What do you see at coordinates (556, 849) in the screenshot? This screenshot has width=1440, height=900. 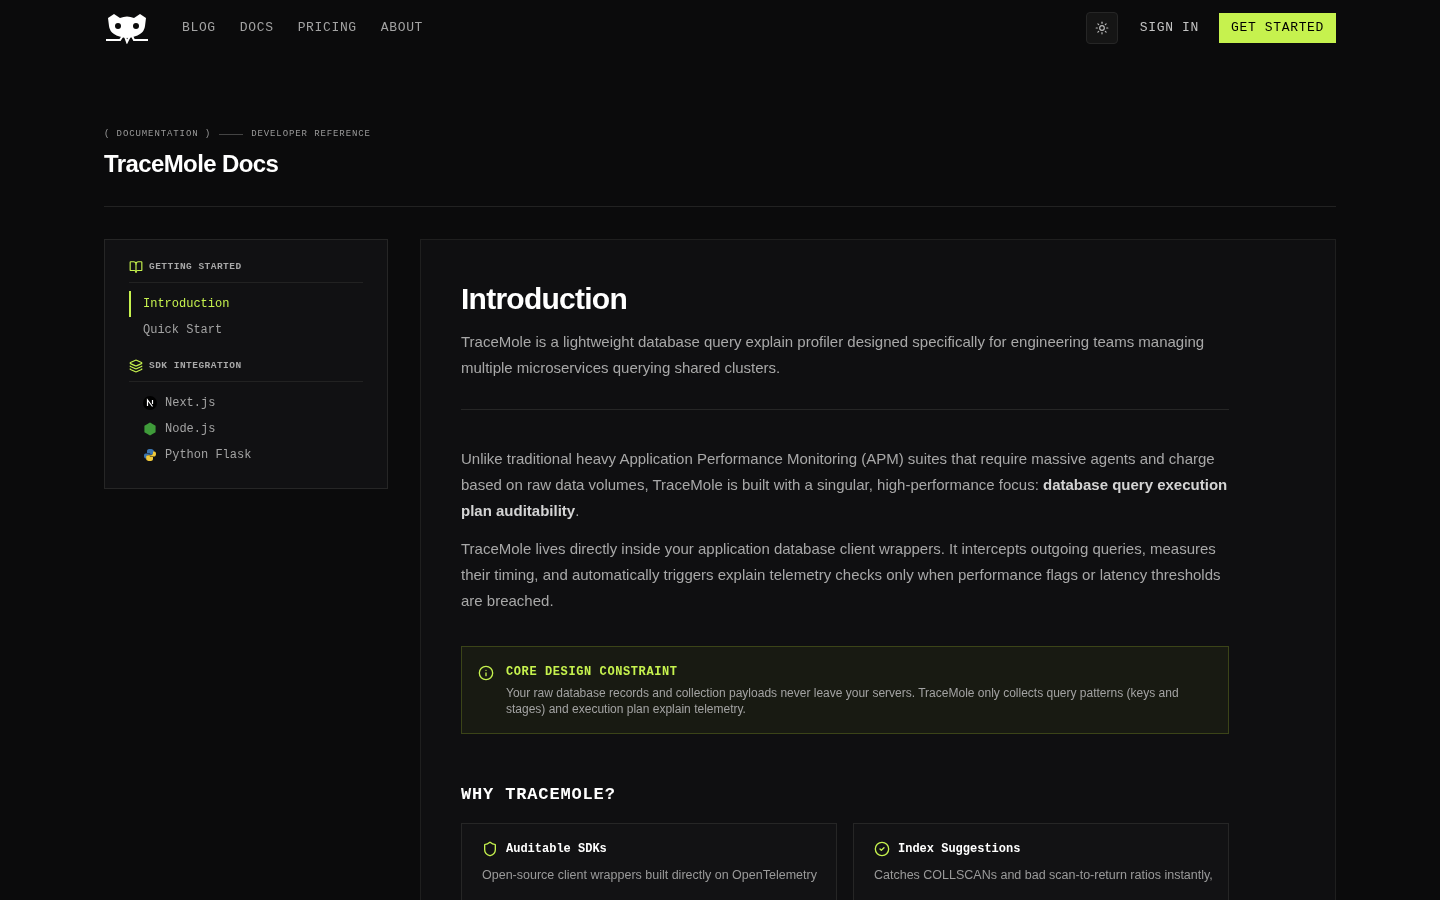 I see `feature-title: Auditable SDKs` at bounding box center [556, 849].